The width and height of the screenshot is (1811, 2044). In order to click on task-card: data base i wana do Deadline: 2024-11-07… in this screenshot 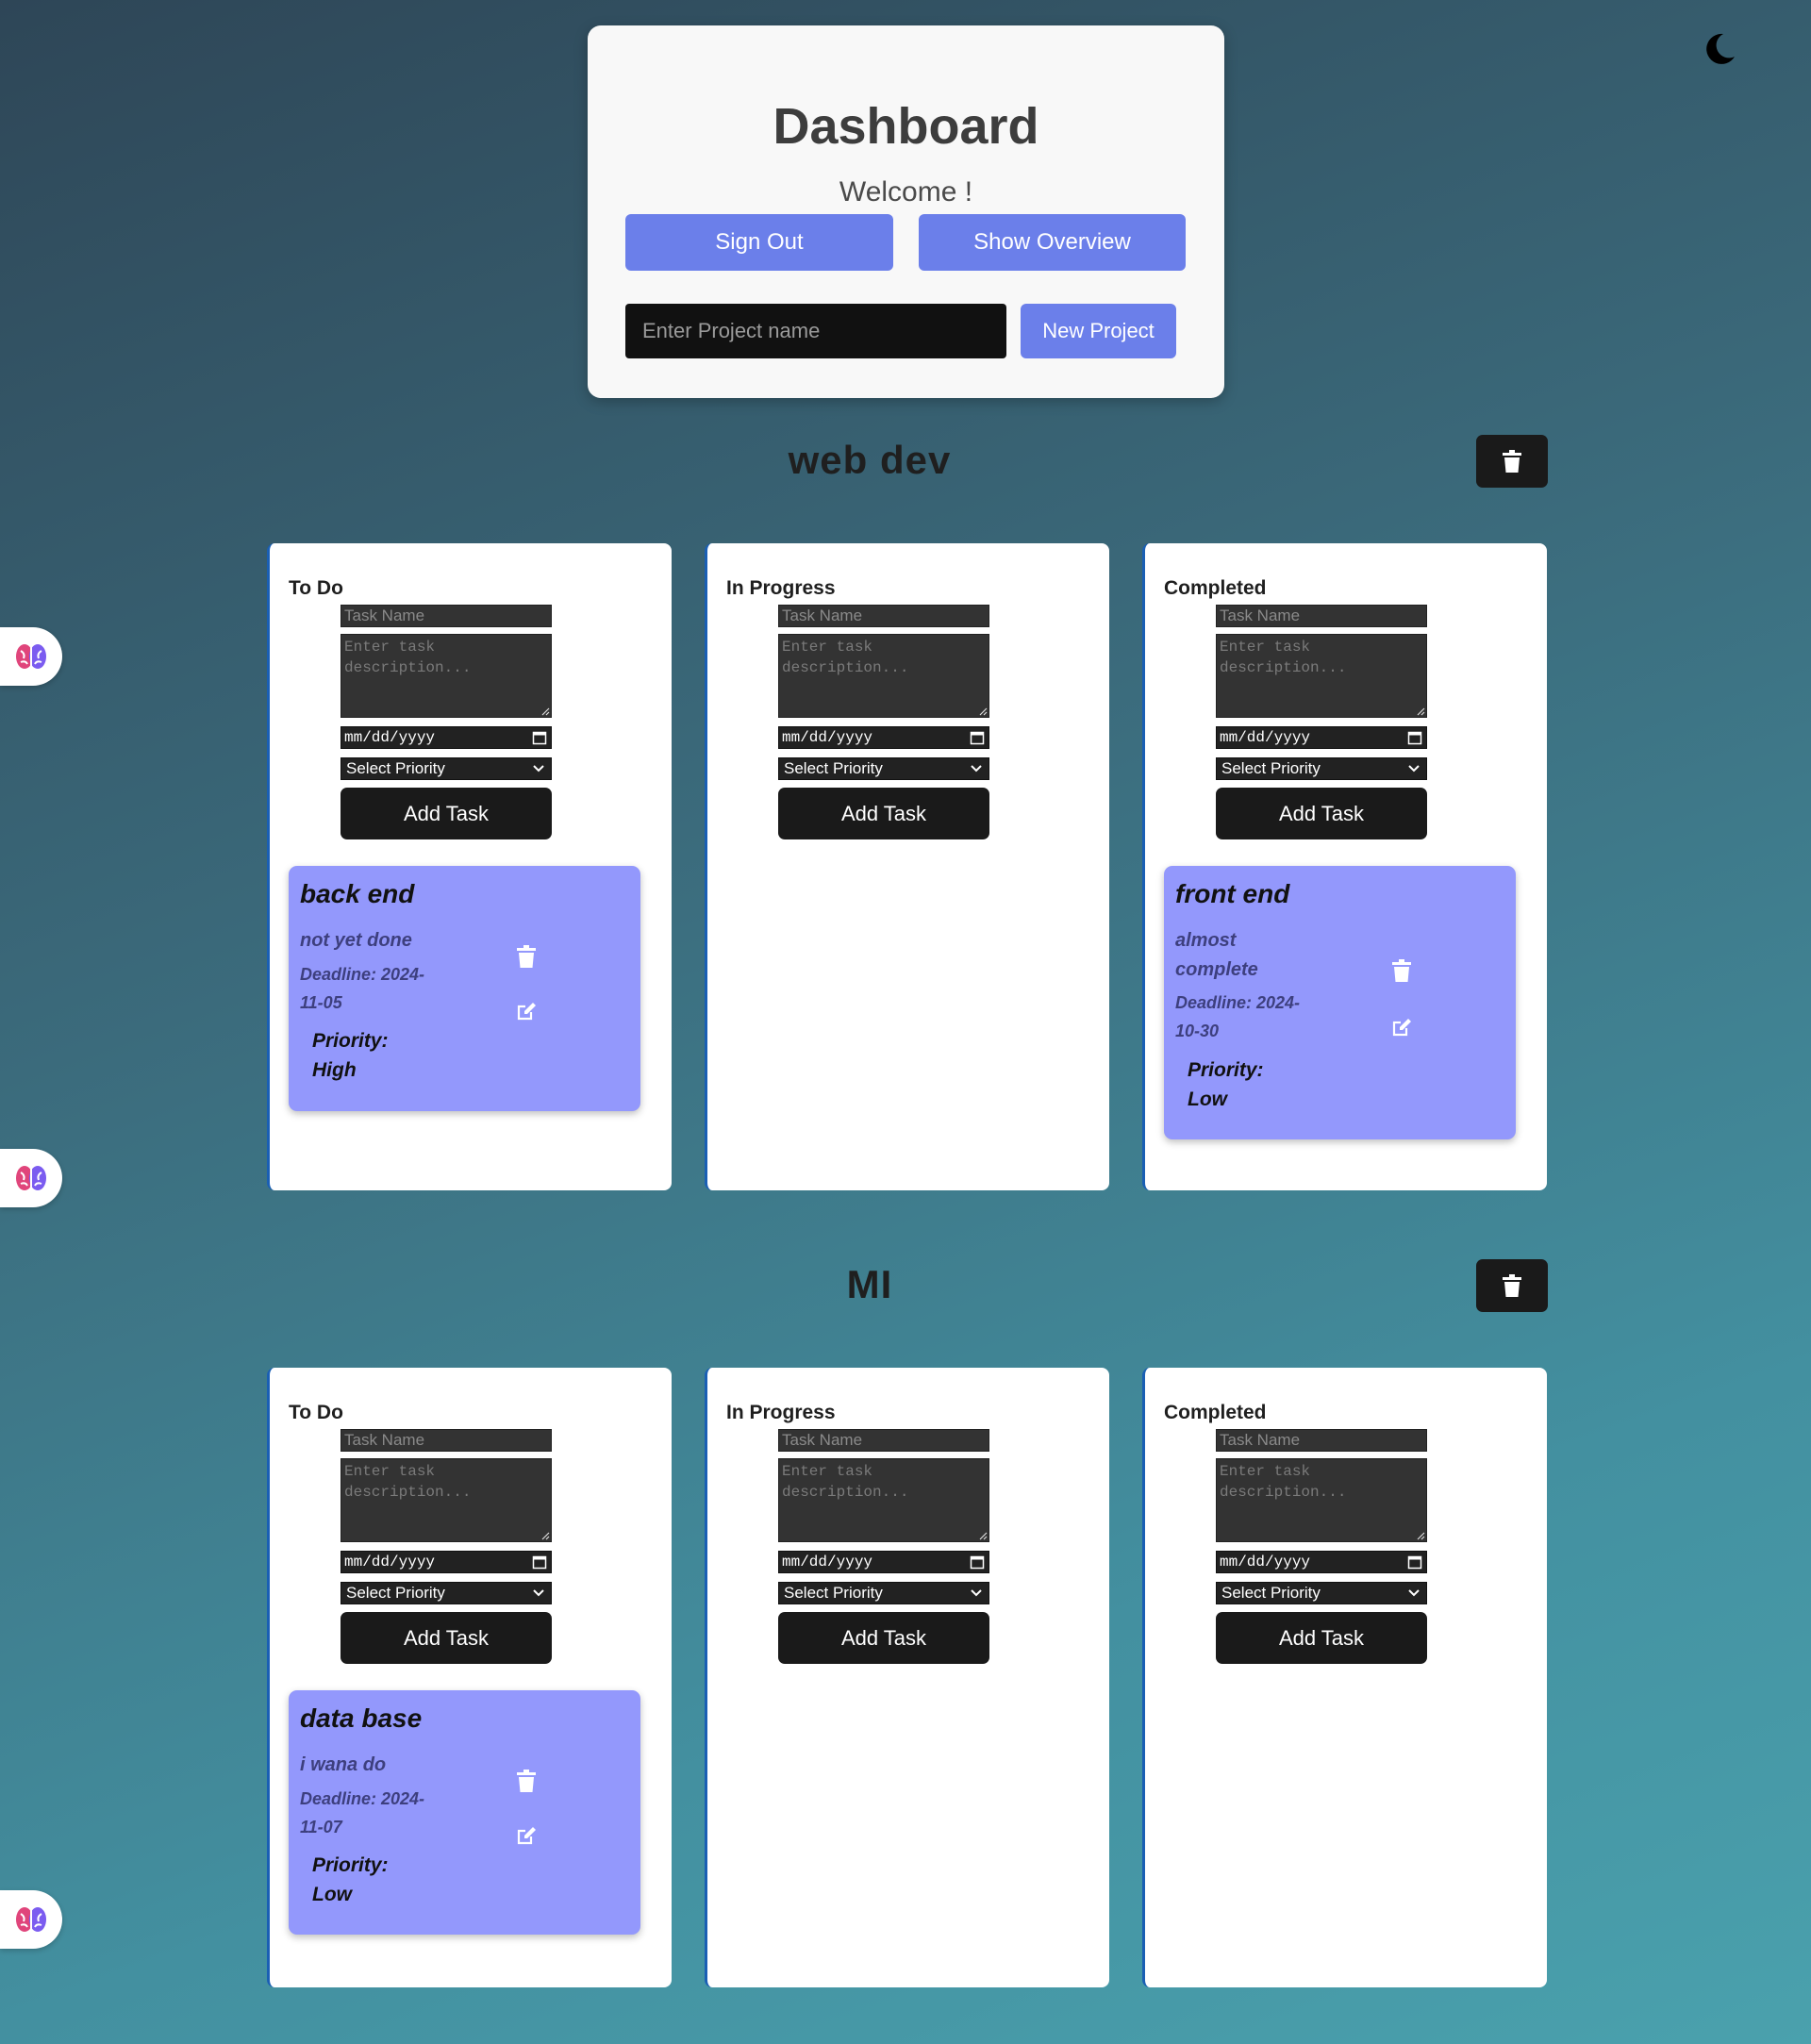, I will do `click(465, 1813)`.